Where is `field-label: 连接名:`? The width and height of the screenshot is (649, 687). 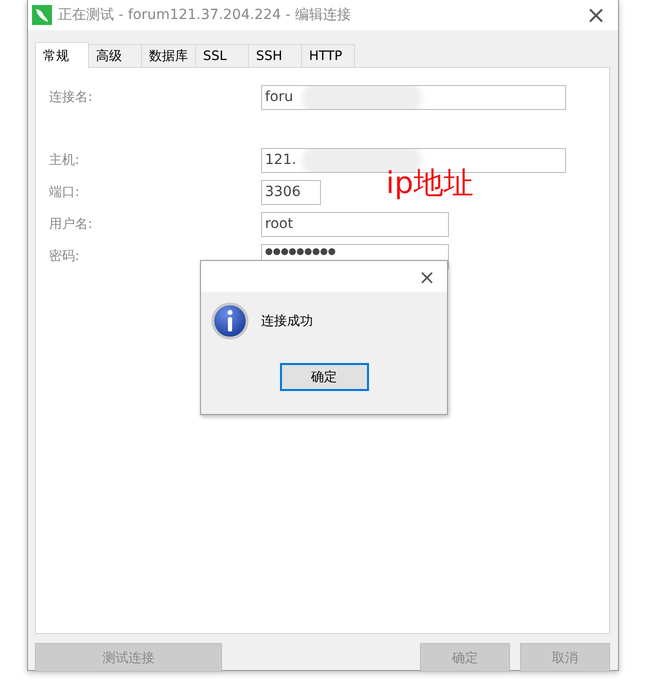
field-label: 连接名: is located at coordinates (71, 97).